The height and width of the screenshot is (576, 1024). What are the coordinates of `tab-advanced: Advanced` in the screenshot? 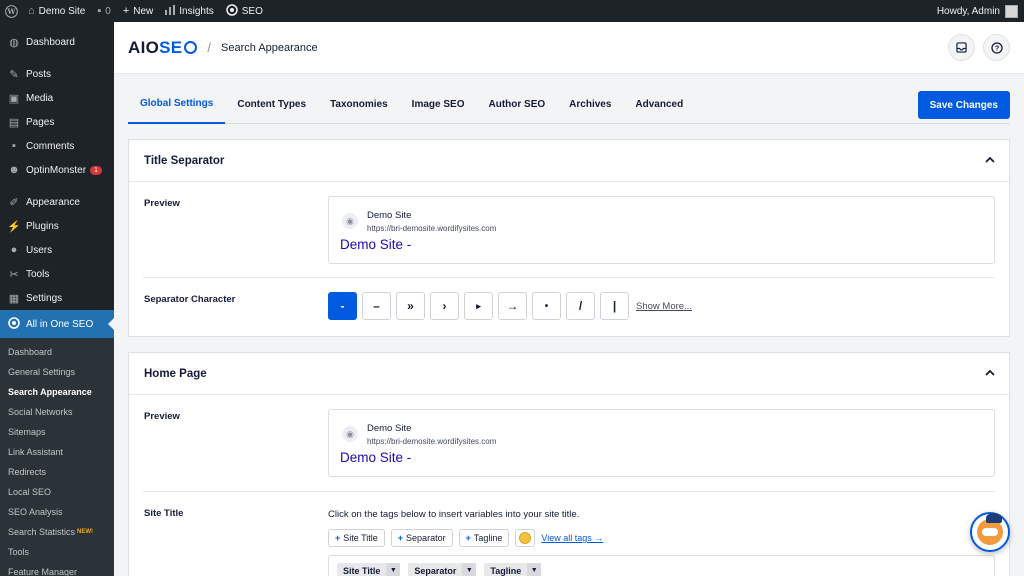 It's located at (659, 105).